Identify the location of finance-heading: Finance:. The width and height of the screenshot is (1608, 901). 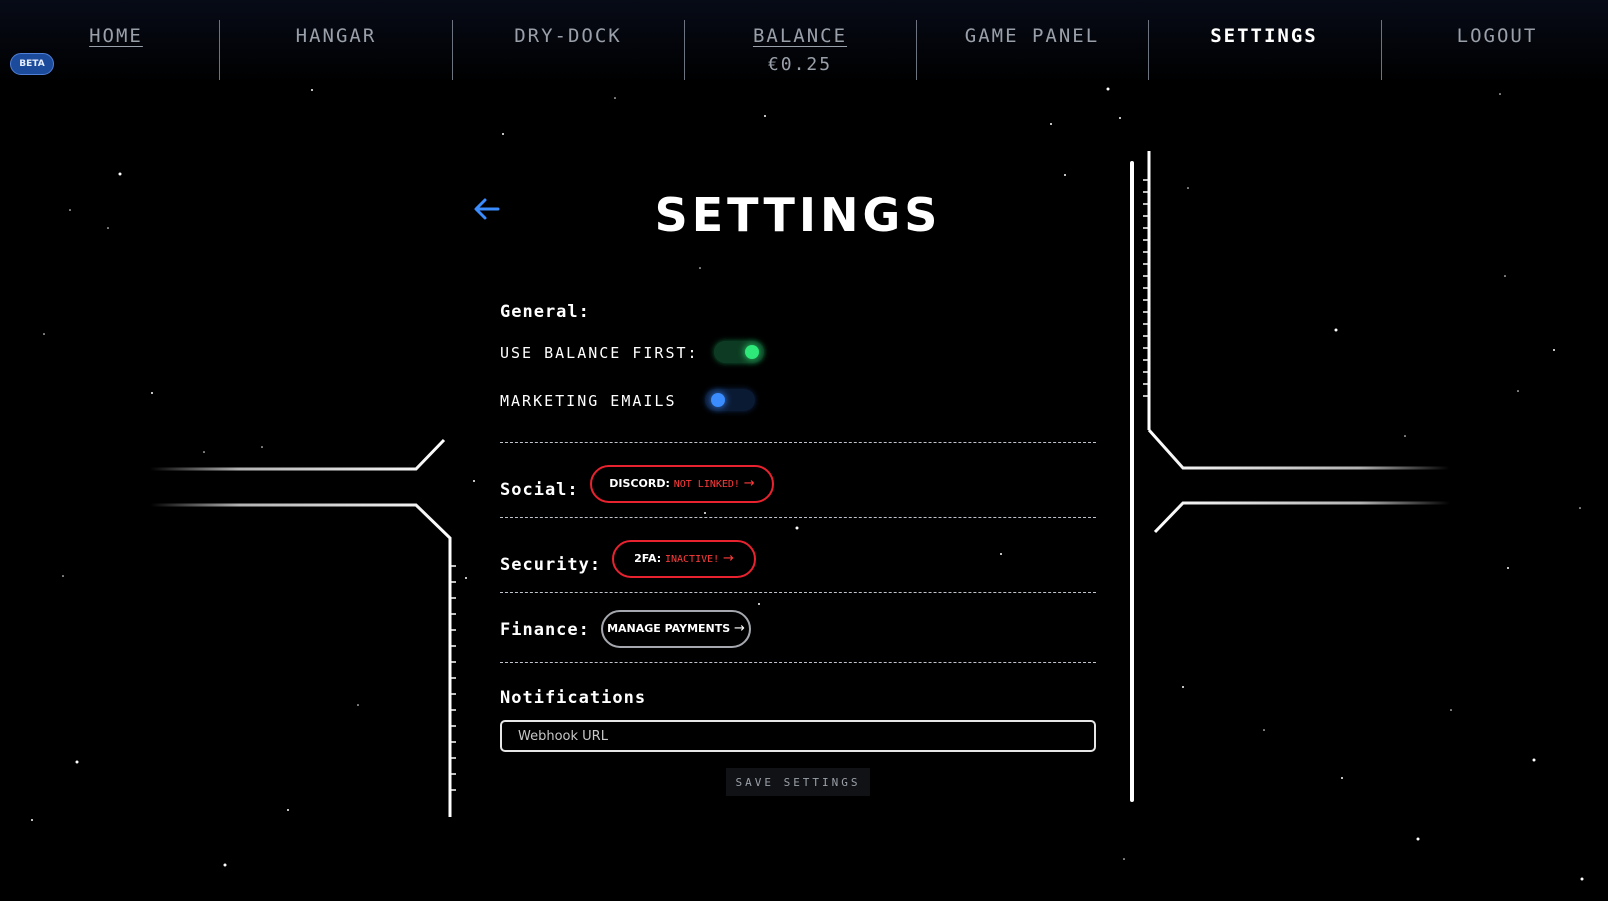
(545, 630).